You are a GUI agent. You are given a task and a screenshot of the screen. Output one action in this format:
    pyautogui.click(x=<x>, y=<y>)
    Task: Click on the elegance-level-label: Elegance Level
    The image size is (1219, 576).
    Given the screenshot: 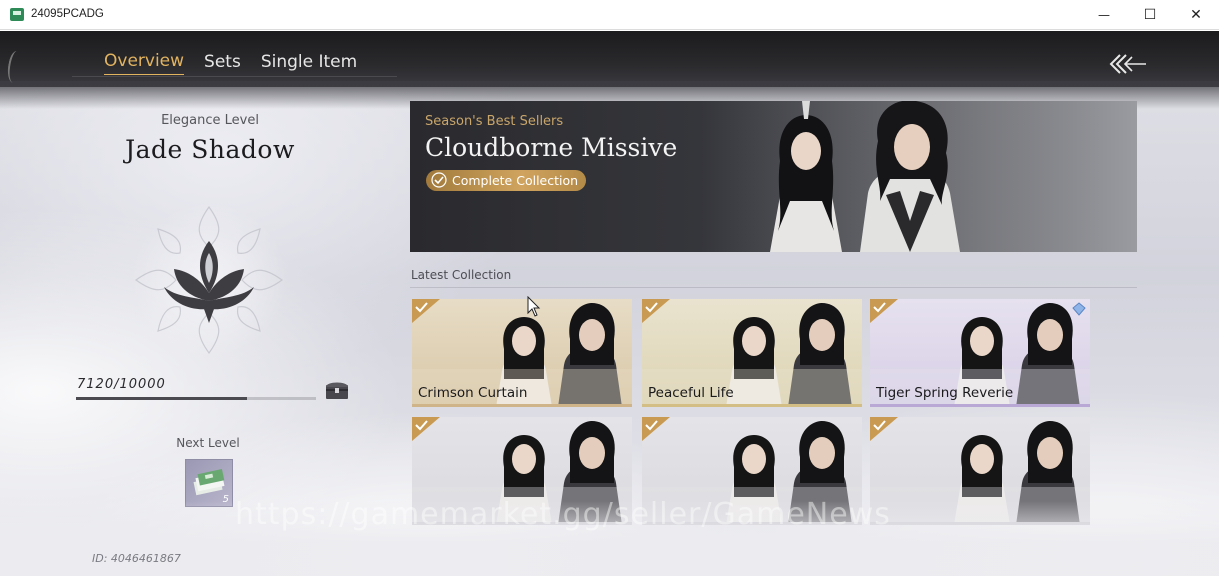 What is the action you would take?
    pyautogui.click(x=210, y=120)
    